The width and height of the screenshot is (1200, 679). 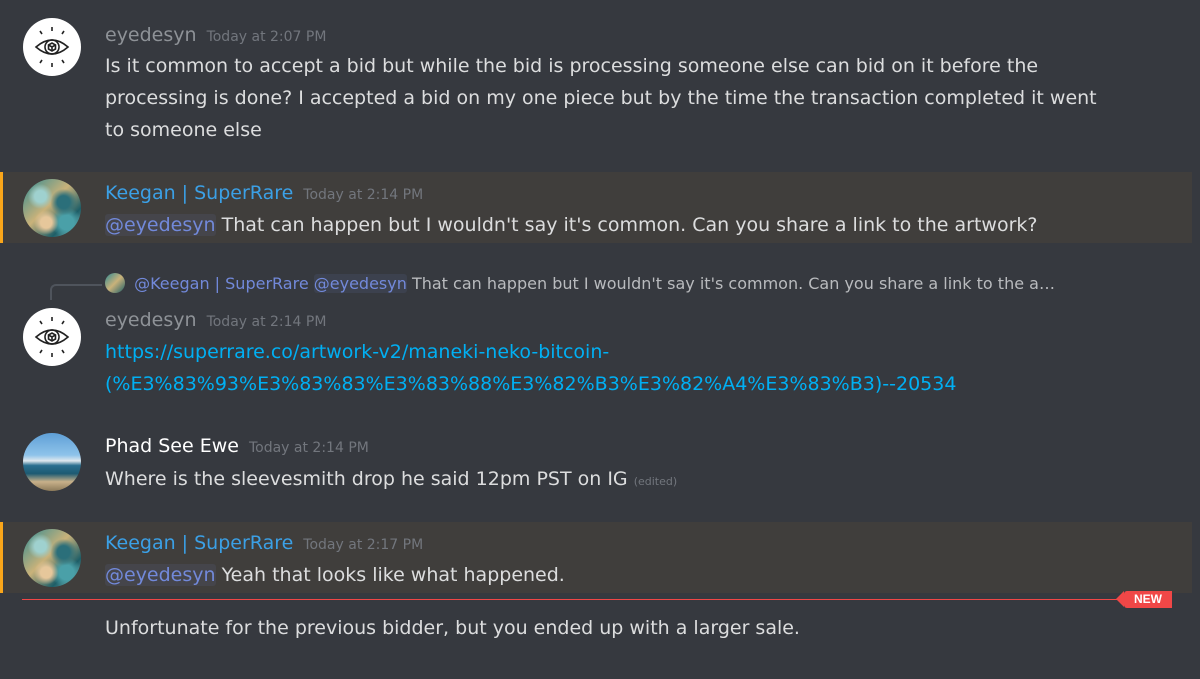 I want to click on author-name: Keegan | SuperRare Today at 2:17 PM, so click(x=264, y=543).